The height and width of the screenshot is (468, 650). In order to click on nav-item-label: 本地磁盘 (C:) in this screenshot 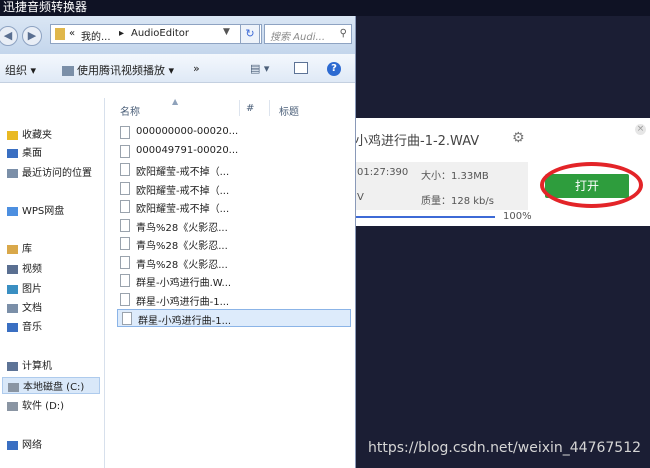, I will do `click(54, 387)`.